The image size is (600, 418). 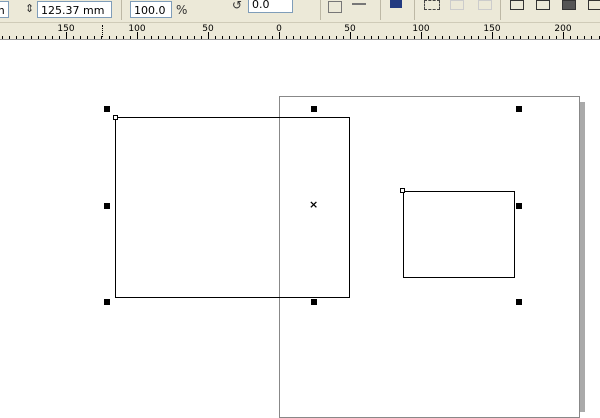 I want to click on rectangle-shape-small, so click(x=459, y=234).